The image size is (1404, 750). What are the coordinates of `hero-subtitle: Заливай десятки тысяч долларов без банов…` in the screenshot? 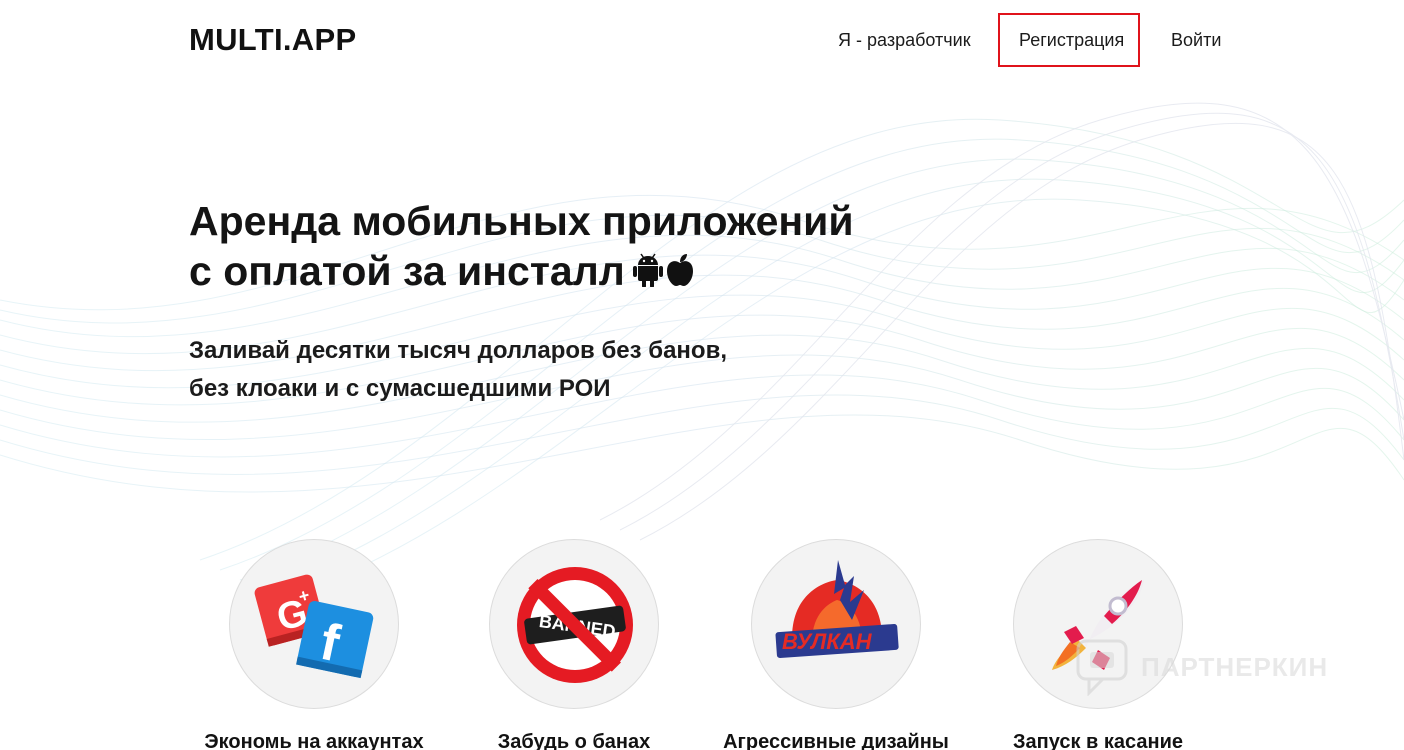 It's located at (458, 370).